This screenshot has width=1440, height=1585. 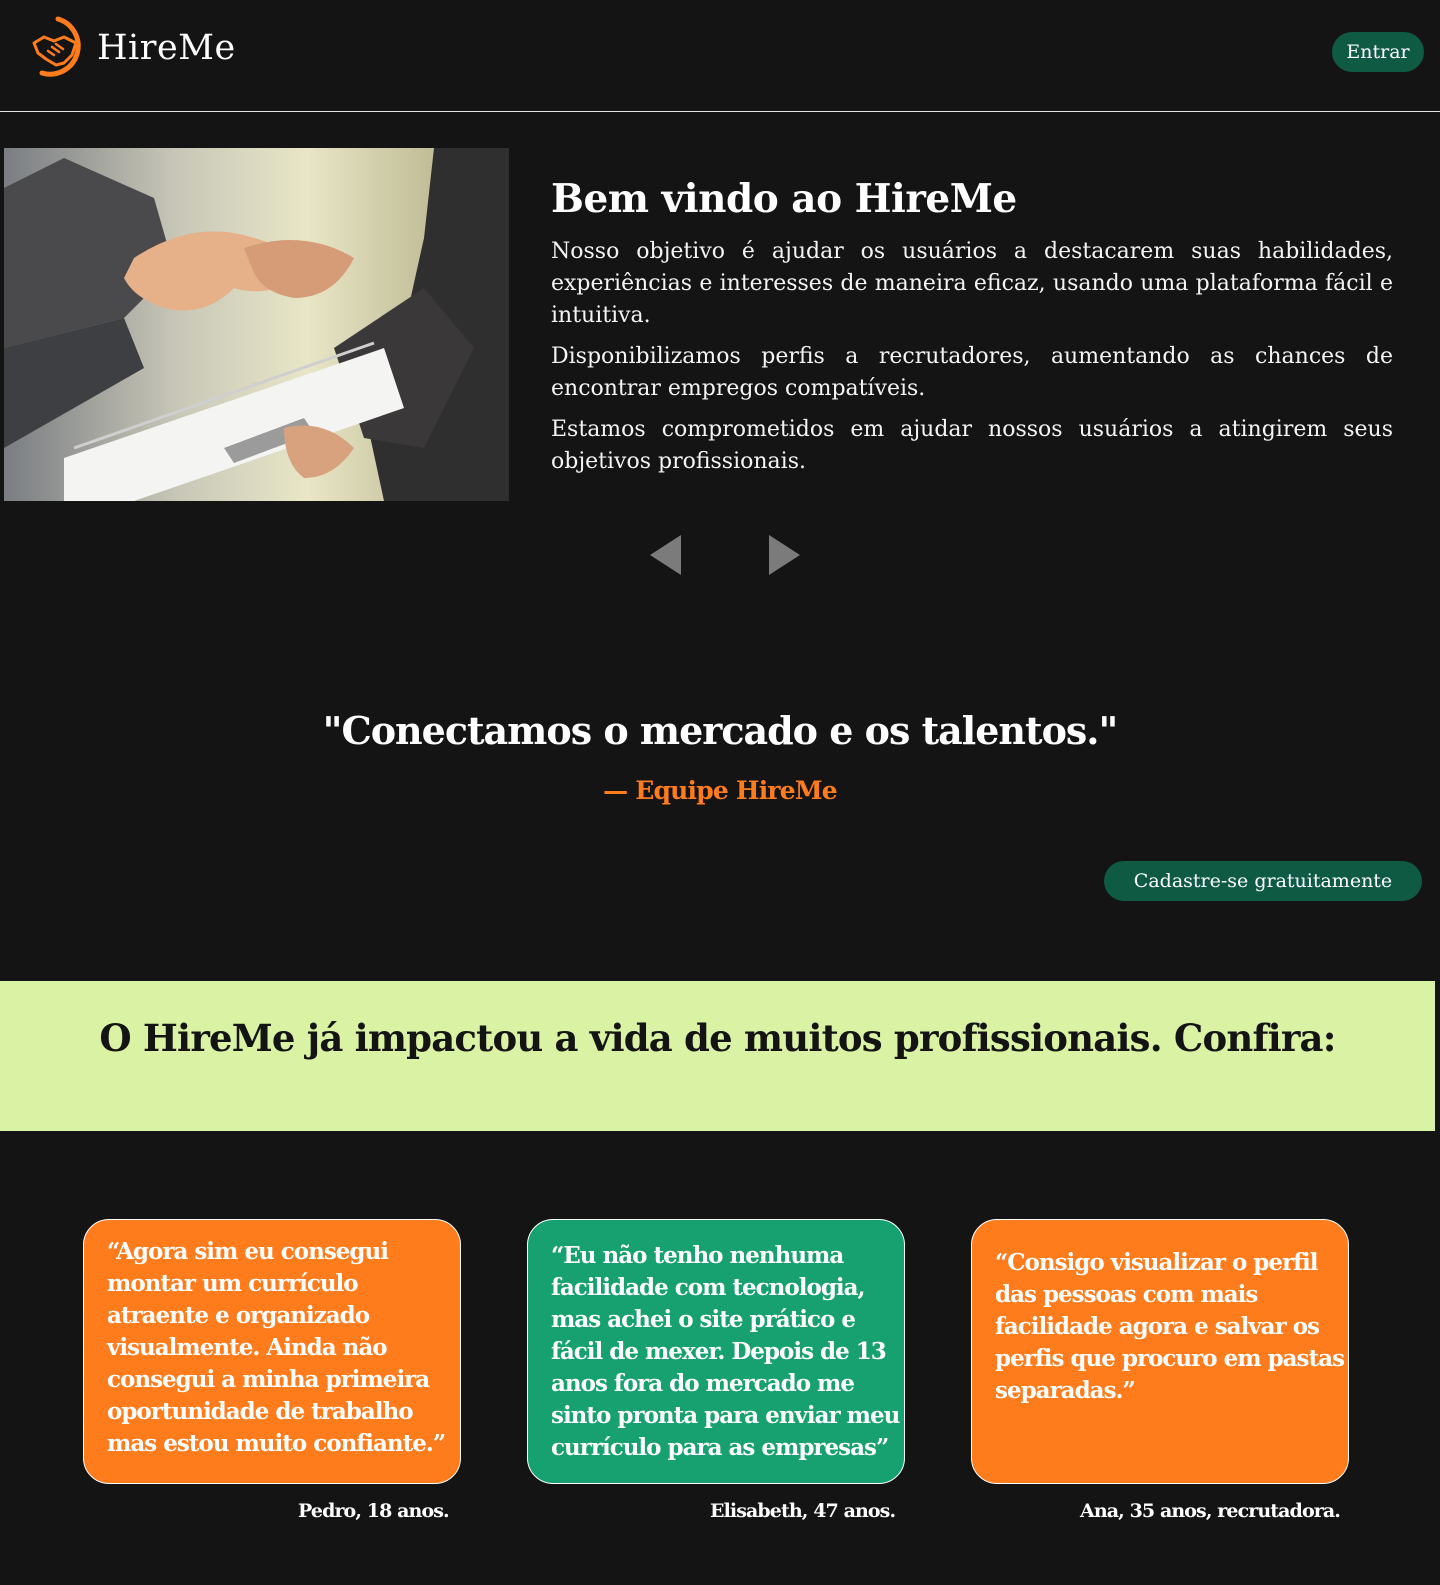 I want to click on brand-name: HireMe, so click(x=166, y=48).